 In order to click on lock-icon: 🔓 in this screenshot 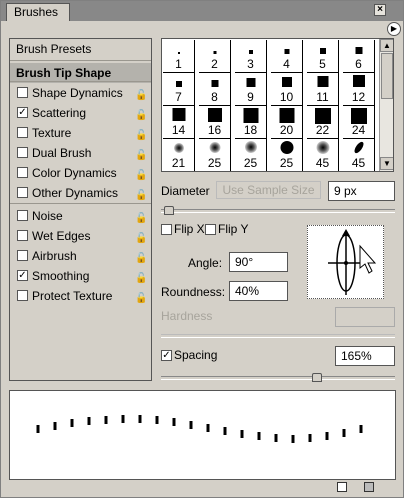, I will do `click(141, 299)`.